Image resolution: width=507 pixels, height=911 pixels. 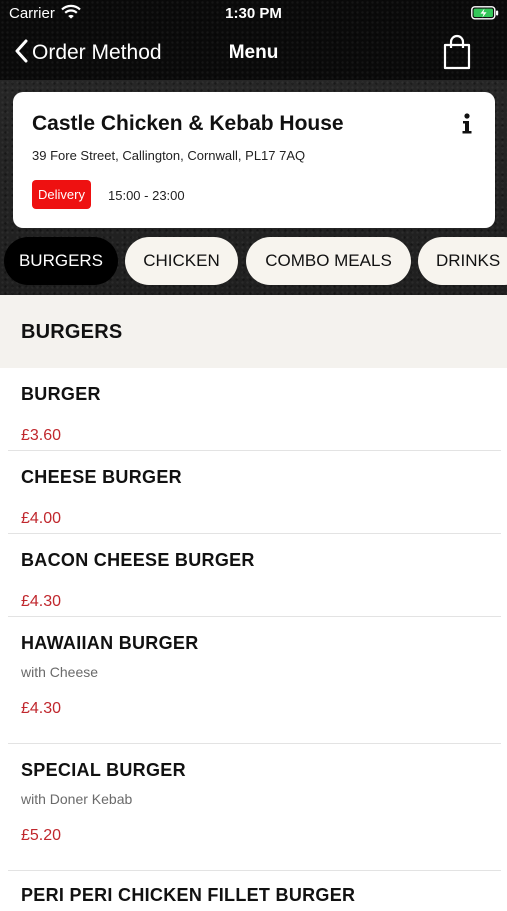 What do you see at coordinates (60, 672) in the screenshot?
I see `item-description: with Cheese` at bounding box center [60, 672].